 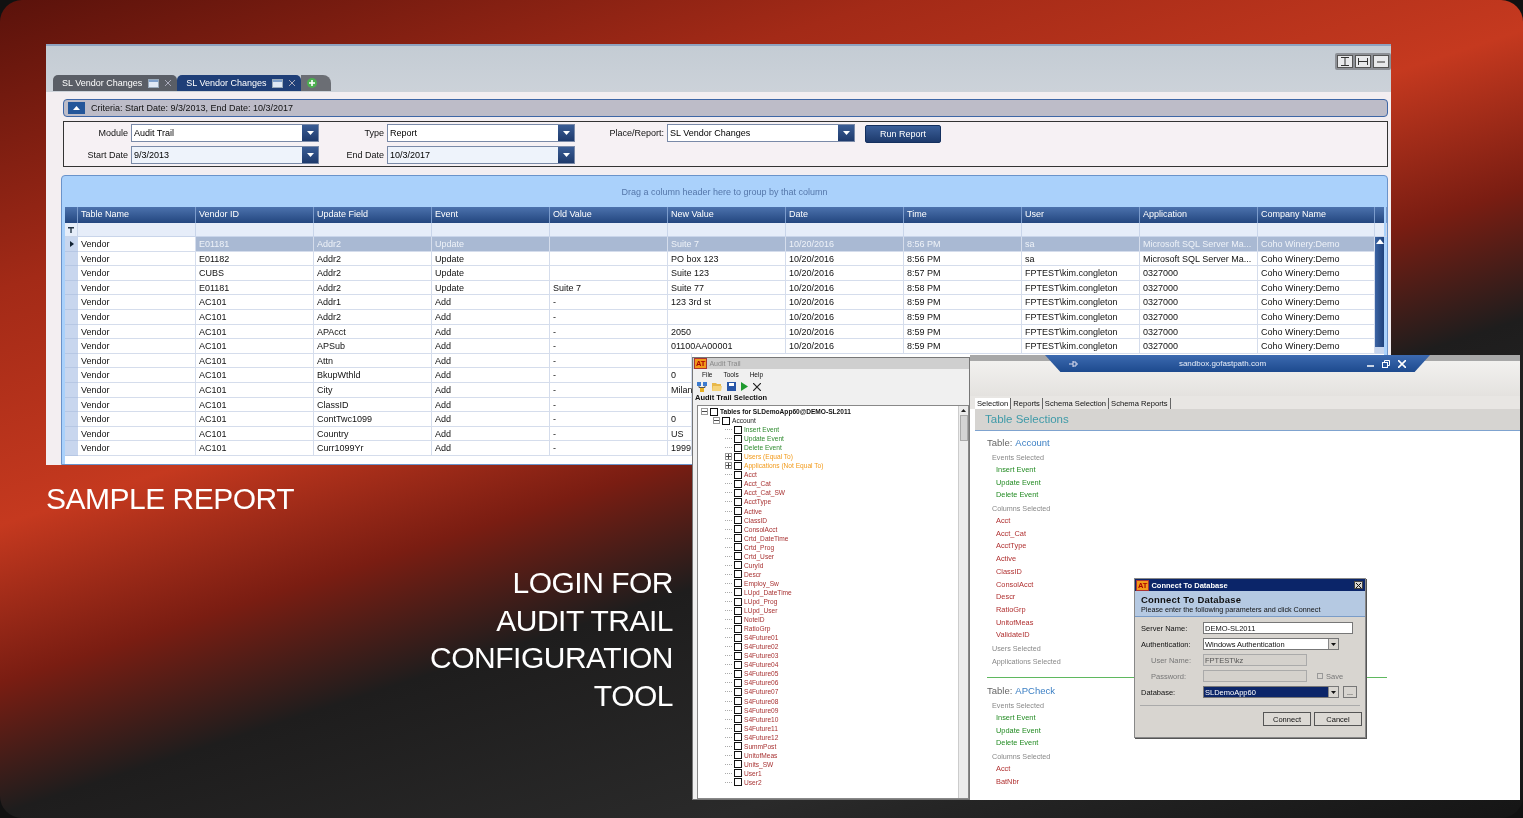 I want to click on table-row: Vendor E01181 Addr2 Update Suite 7 10/20/2016 8:56 PM sa Microsoft SQL Server Ma... Coho Winery:Demo, so click(x=720, y=244).